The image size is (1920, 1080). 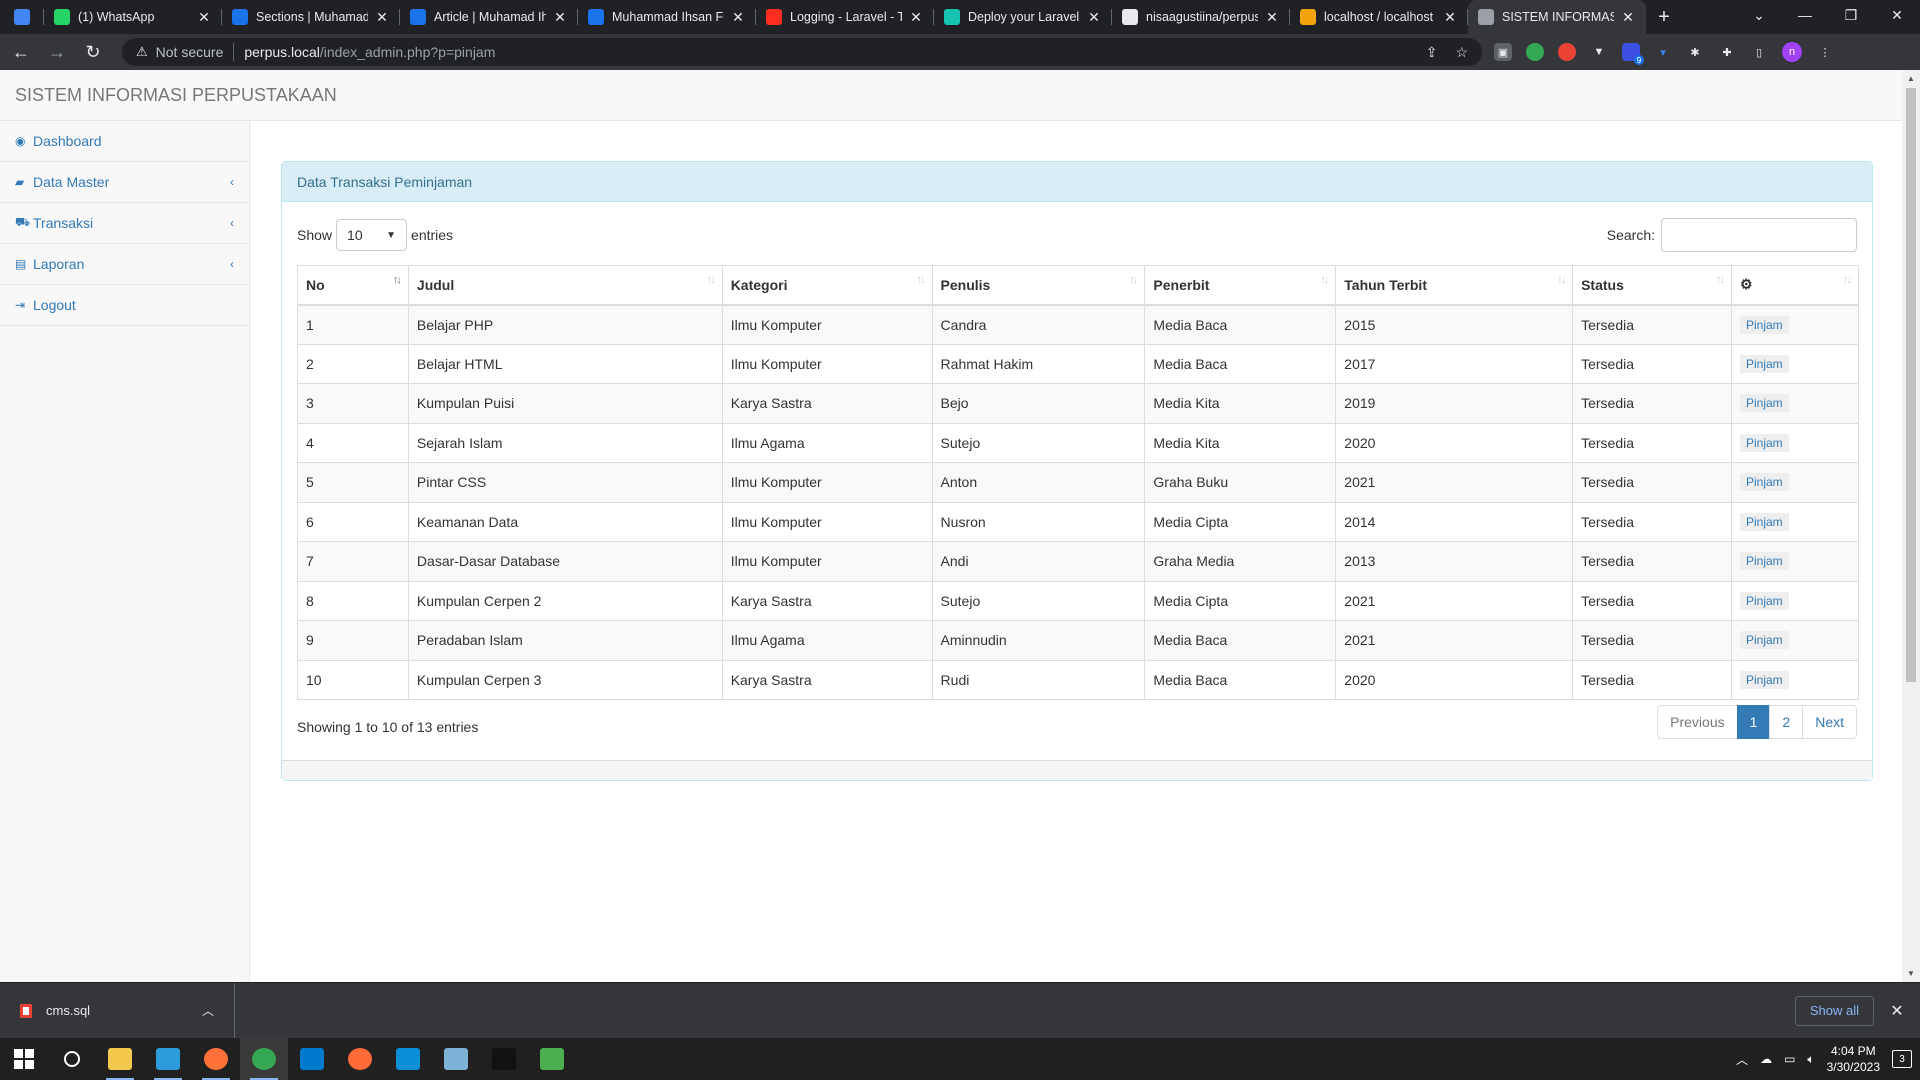 I want to click on clock: 4:04 PM 3/30/2023, so click(x=1853, y=1059).